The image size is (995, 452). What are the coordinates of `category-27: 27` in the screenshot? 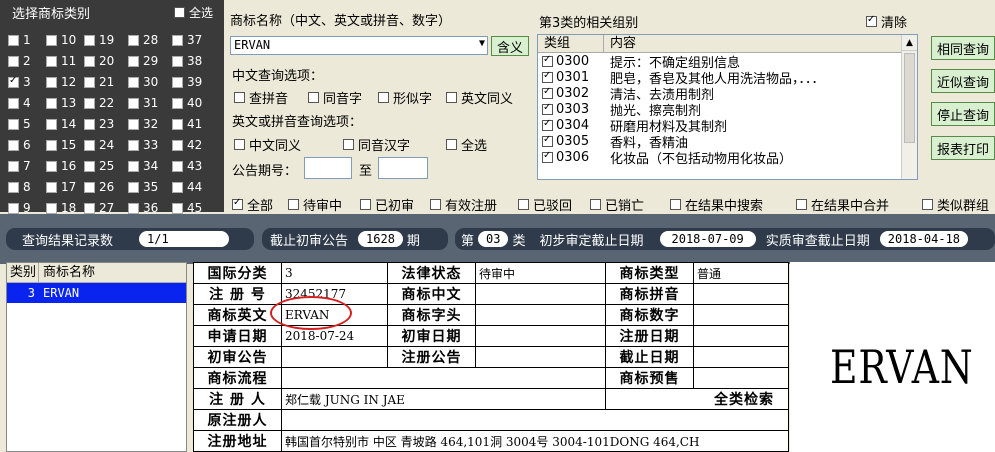 It's located at (99, 208).